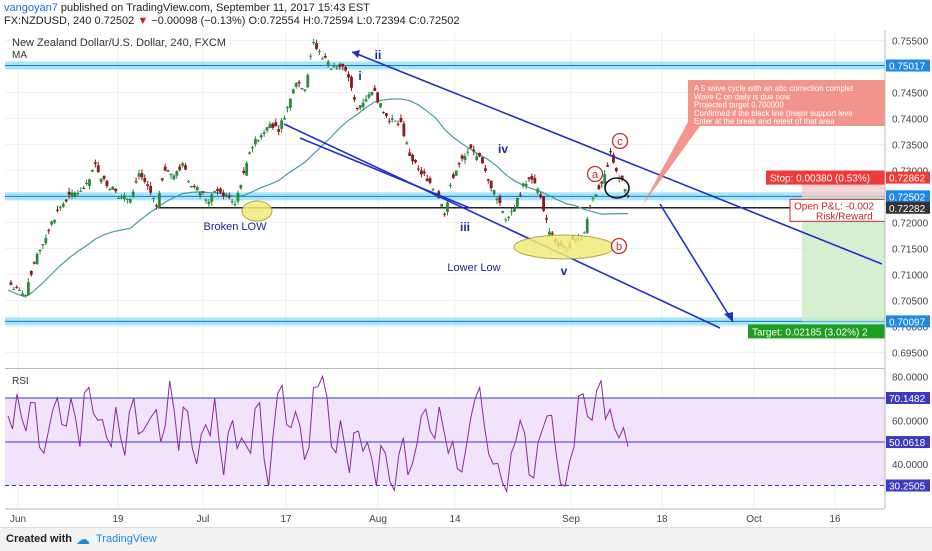 The height and width of the screenshot is (551, 932). I want to click on brand-name: TradingView, so click(126, 539).